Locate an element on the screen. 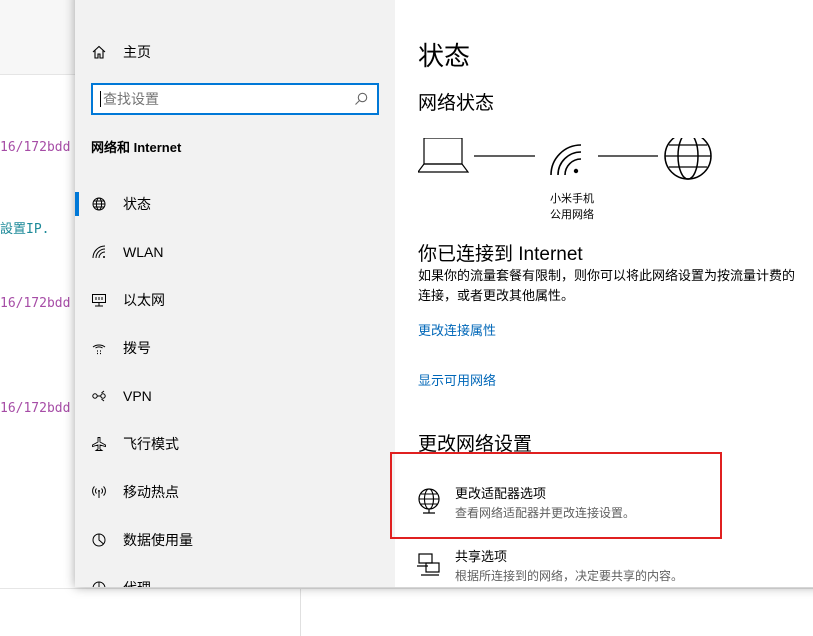 This screenshot has height=636, width=813. sharing-options: 共享选项 根据所连接到的网络，决定要共享的内容。 is located at coordinates (565, 567).